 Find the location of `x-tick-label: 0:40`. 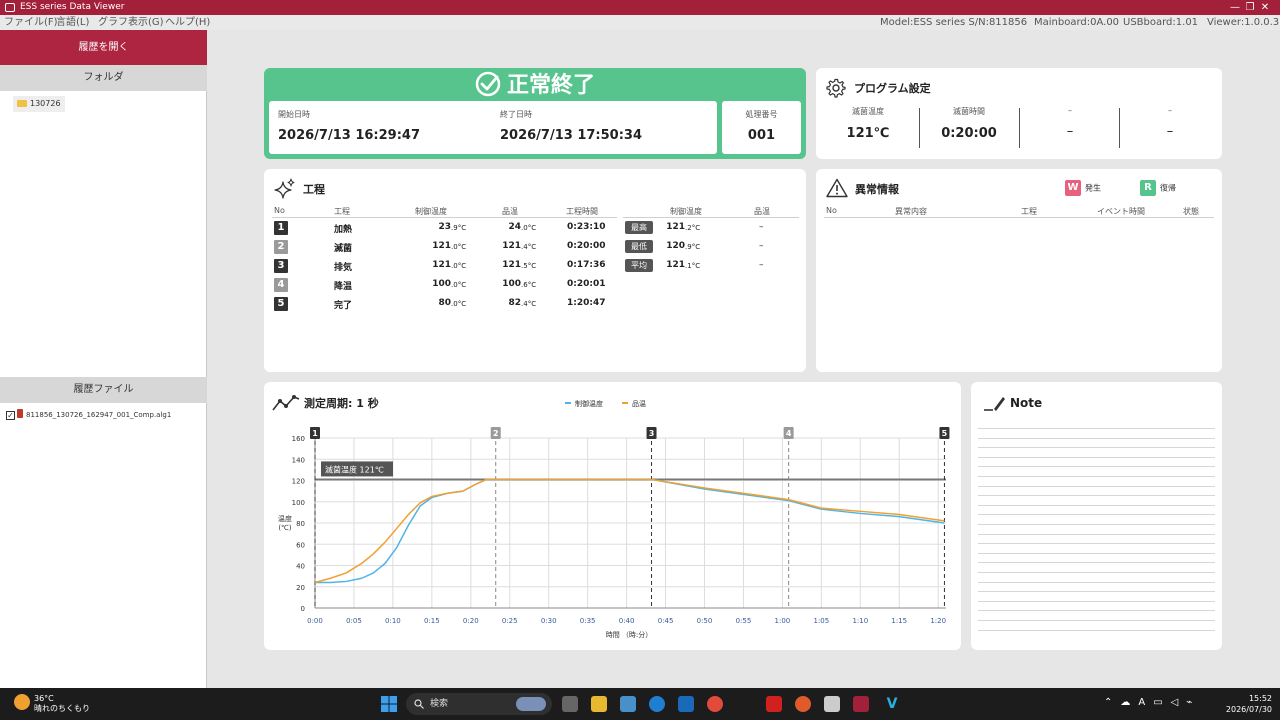

x-tick-label: 0:40 is located at coordinates (627, 621).